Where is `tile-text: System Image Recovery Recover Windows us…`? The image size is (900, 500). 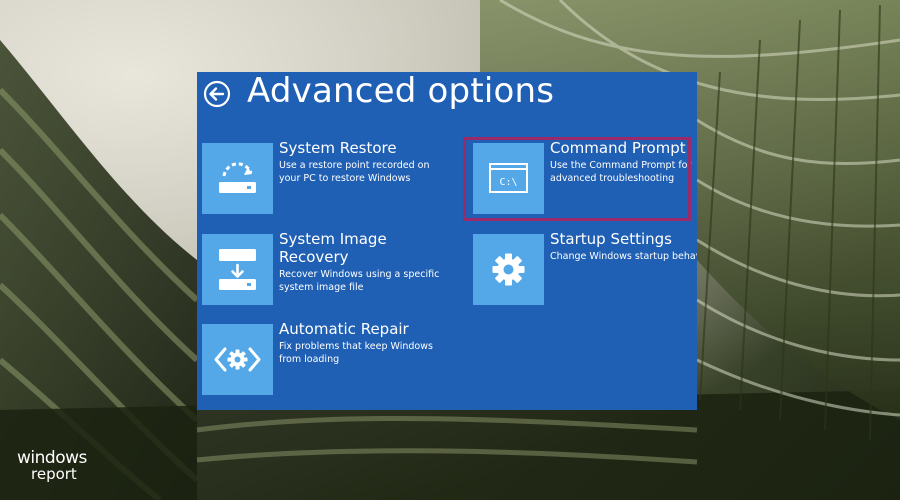
tile-text: System Image Recovery Recover Windows us… is located at coordinates (364, 262).